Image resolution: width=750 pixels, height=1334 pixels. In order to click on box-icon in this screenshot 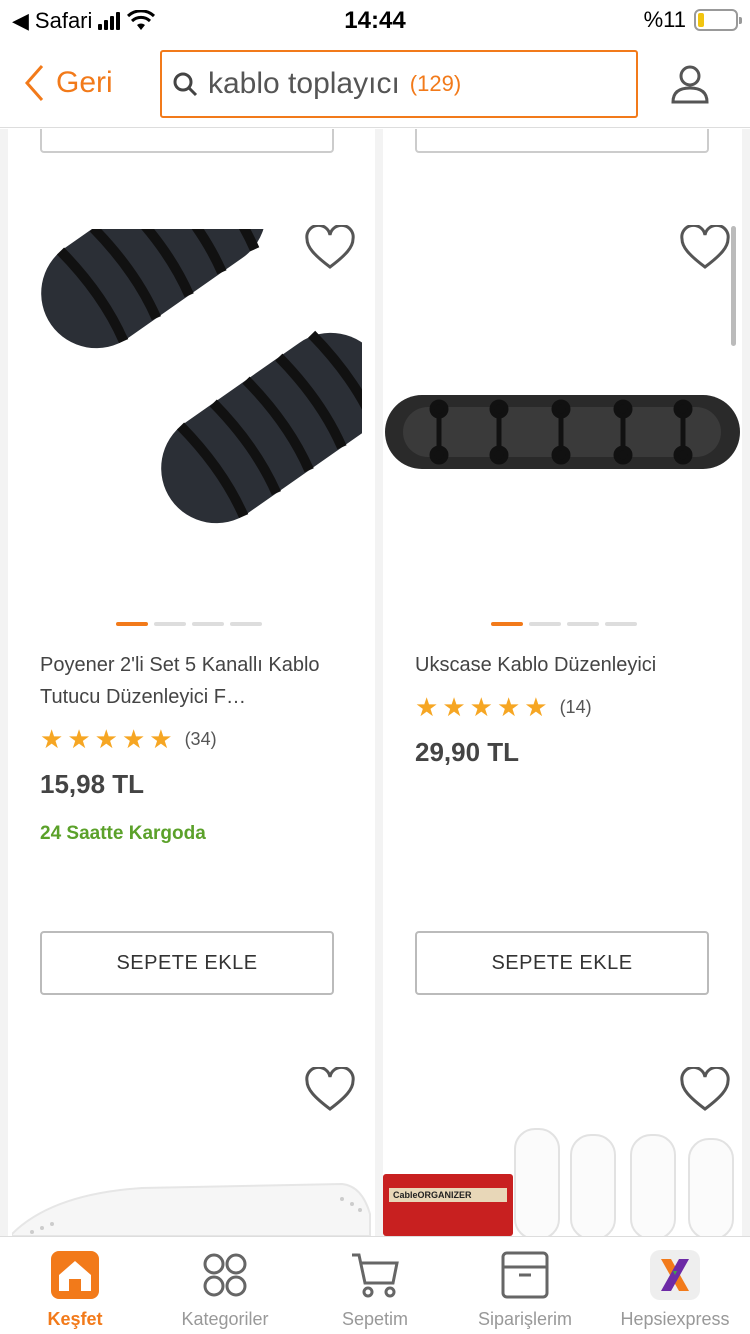, I will do `click(525, 1275)`.